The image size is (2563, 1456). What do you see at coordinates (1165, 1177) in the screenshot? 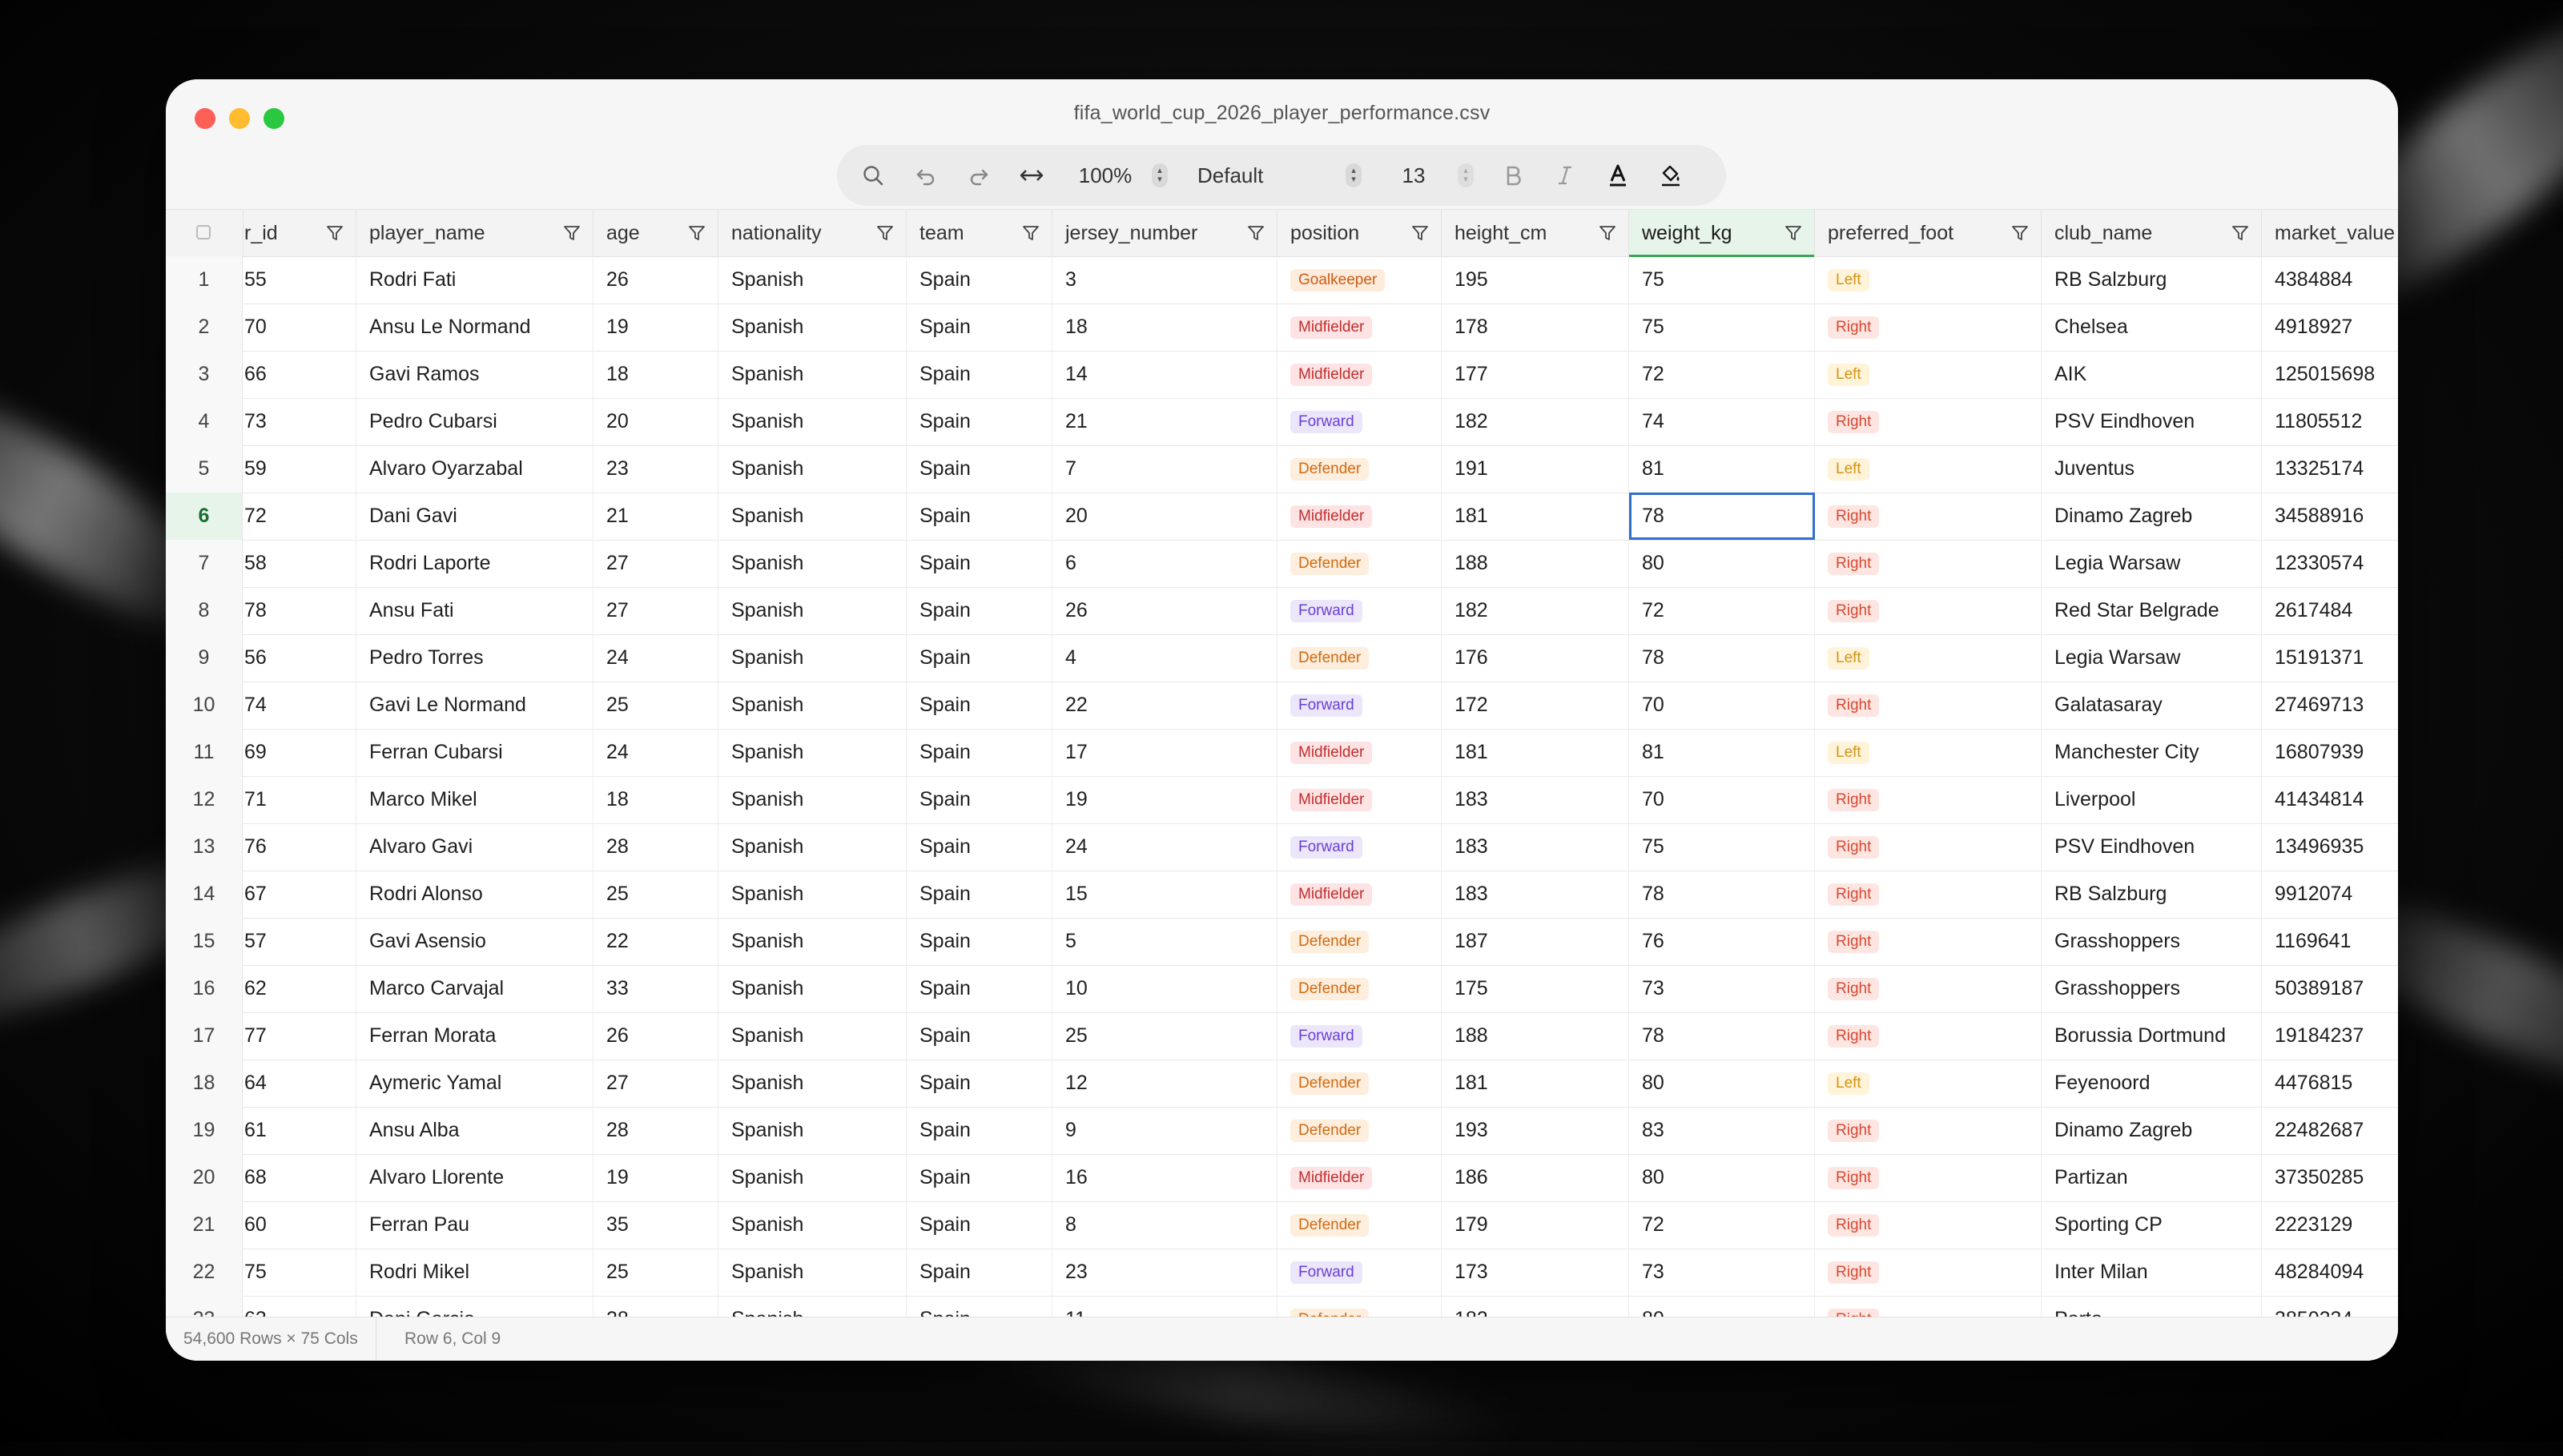
I see `cell-jersey-number: 16` at bounding box center [1165, 1177].